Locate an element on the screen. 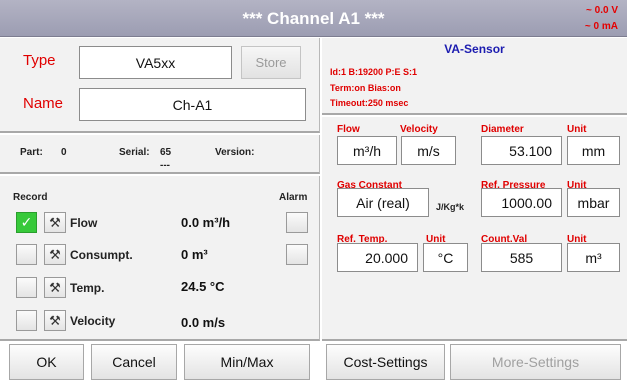  flow-label: Flow is located at coordinates (84, 223).